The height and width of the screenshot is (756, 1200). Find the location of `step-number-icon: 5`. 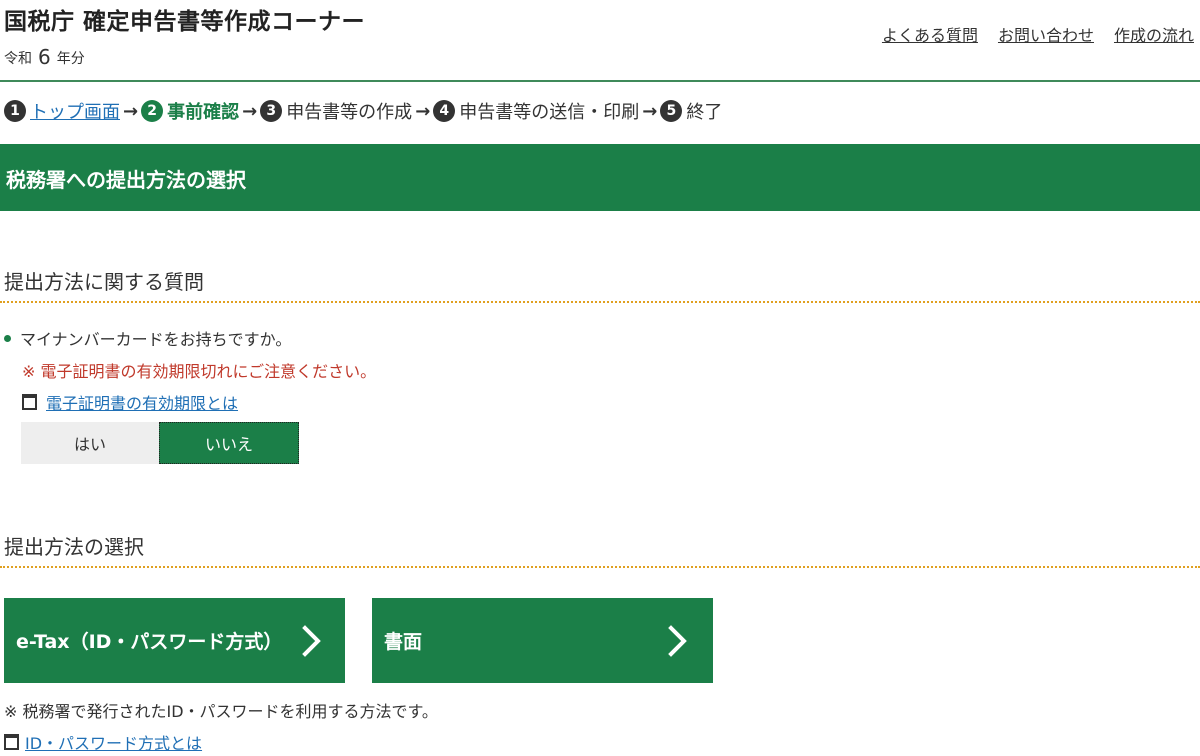

step-number-icon: 5 is located at coordinates (671, 111).